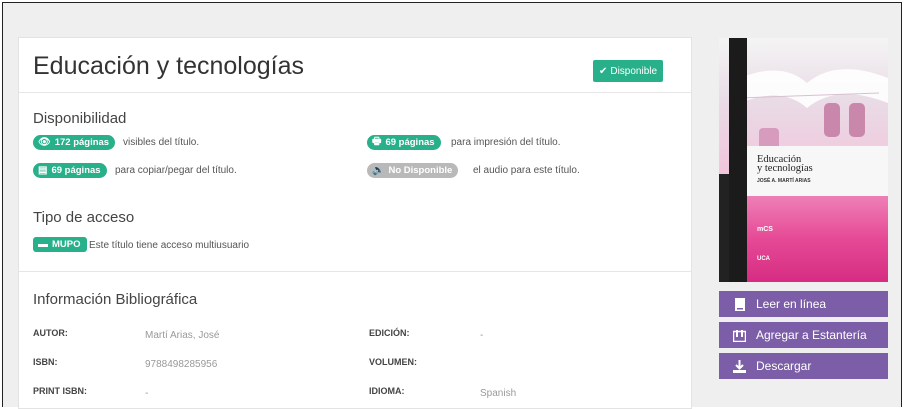  I want to click on shelf-icon, so click(739, 335).